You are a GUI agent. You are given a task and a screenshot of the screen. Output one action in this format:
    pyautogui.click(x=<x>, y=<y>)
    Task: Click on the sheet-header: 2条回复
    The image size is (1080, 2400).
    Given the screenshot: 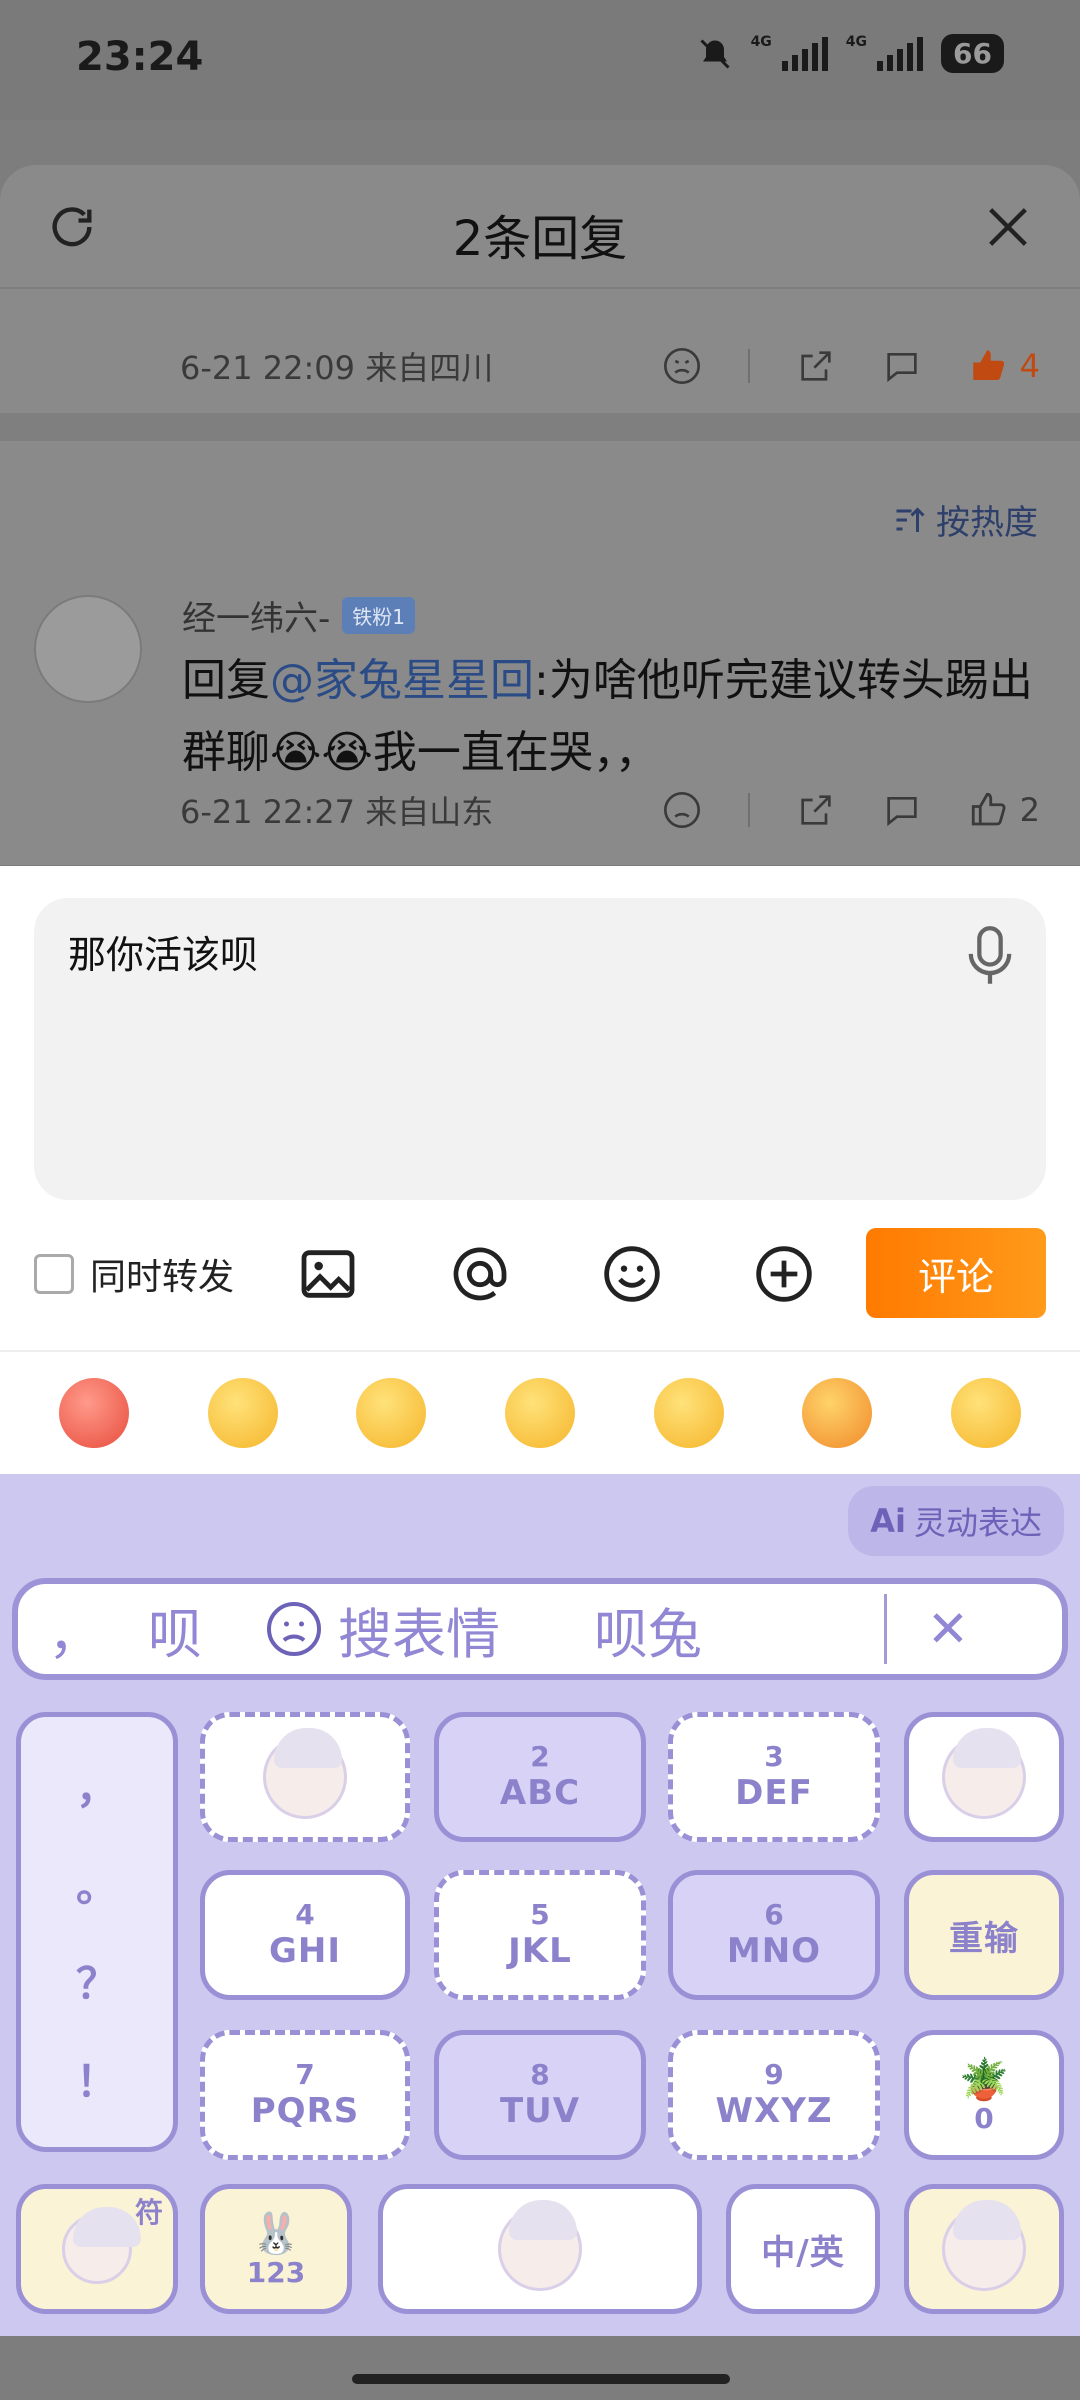 What is the action you would take?
    pyautogui.click(x=540, y=227)
    